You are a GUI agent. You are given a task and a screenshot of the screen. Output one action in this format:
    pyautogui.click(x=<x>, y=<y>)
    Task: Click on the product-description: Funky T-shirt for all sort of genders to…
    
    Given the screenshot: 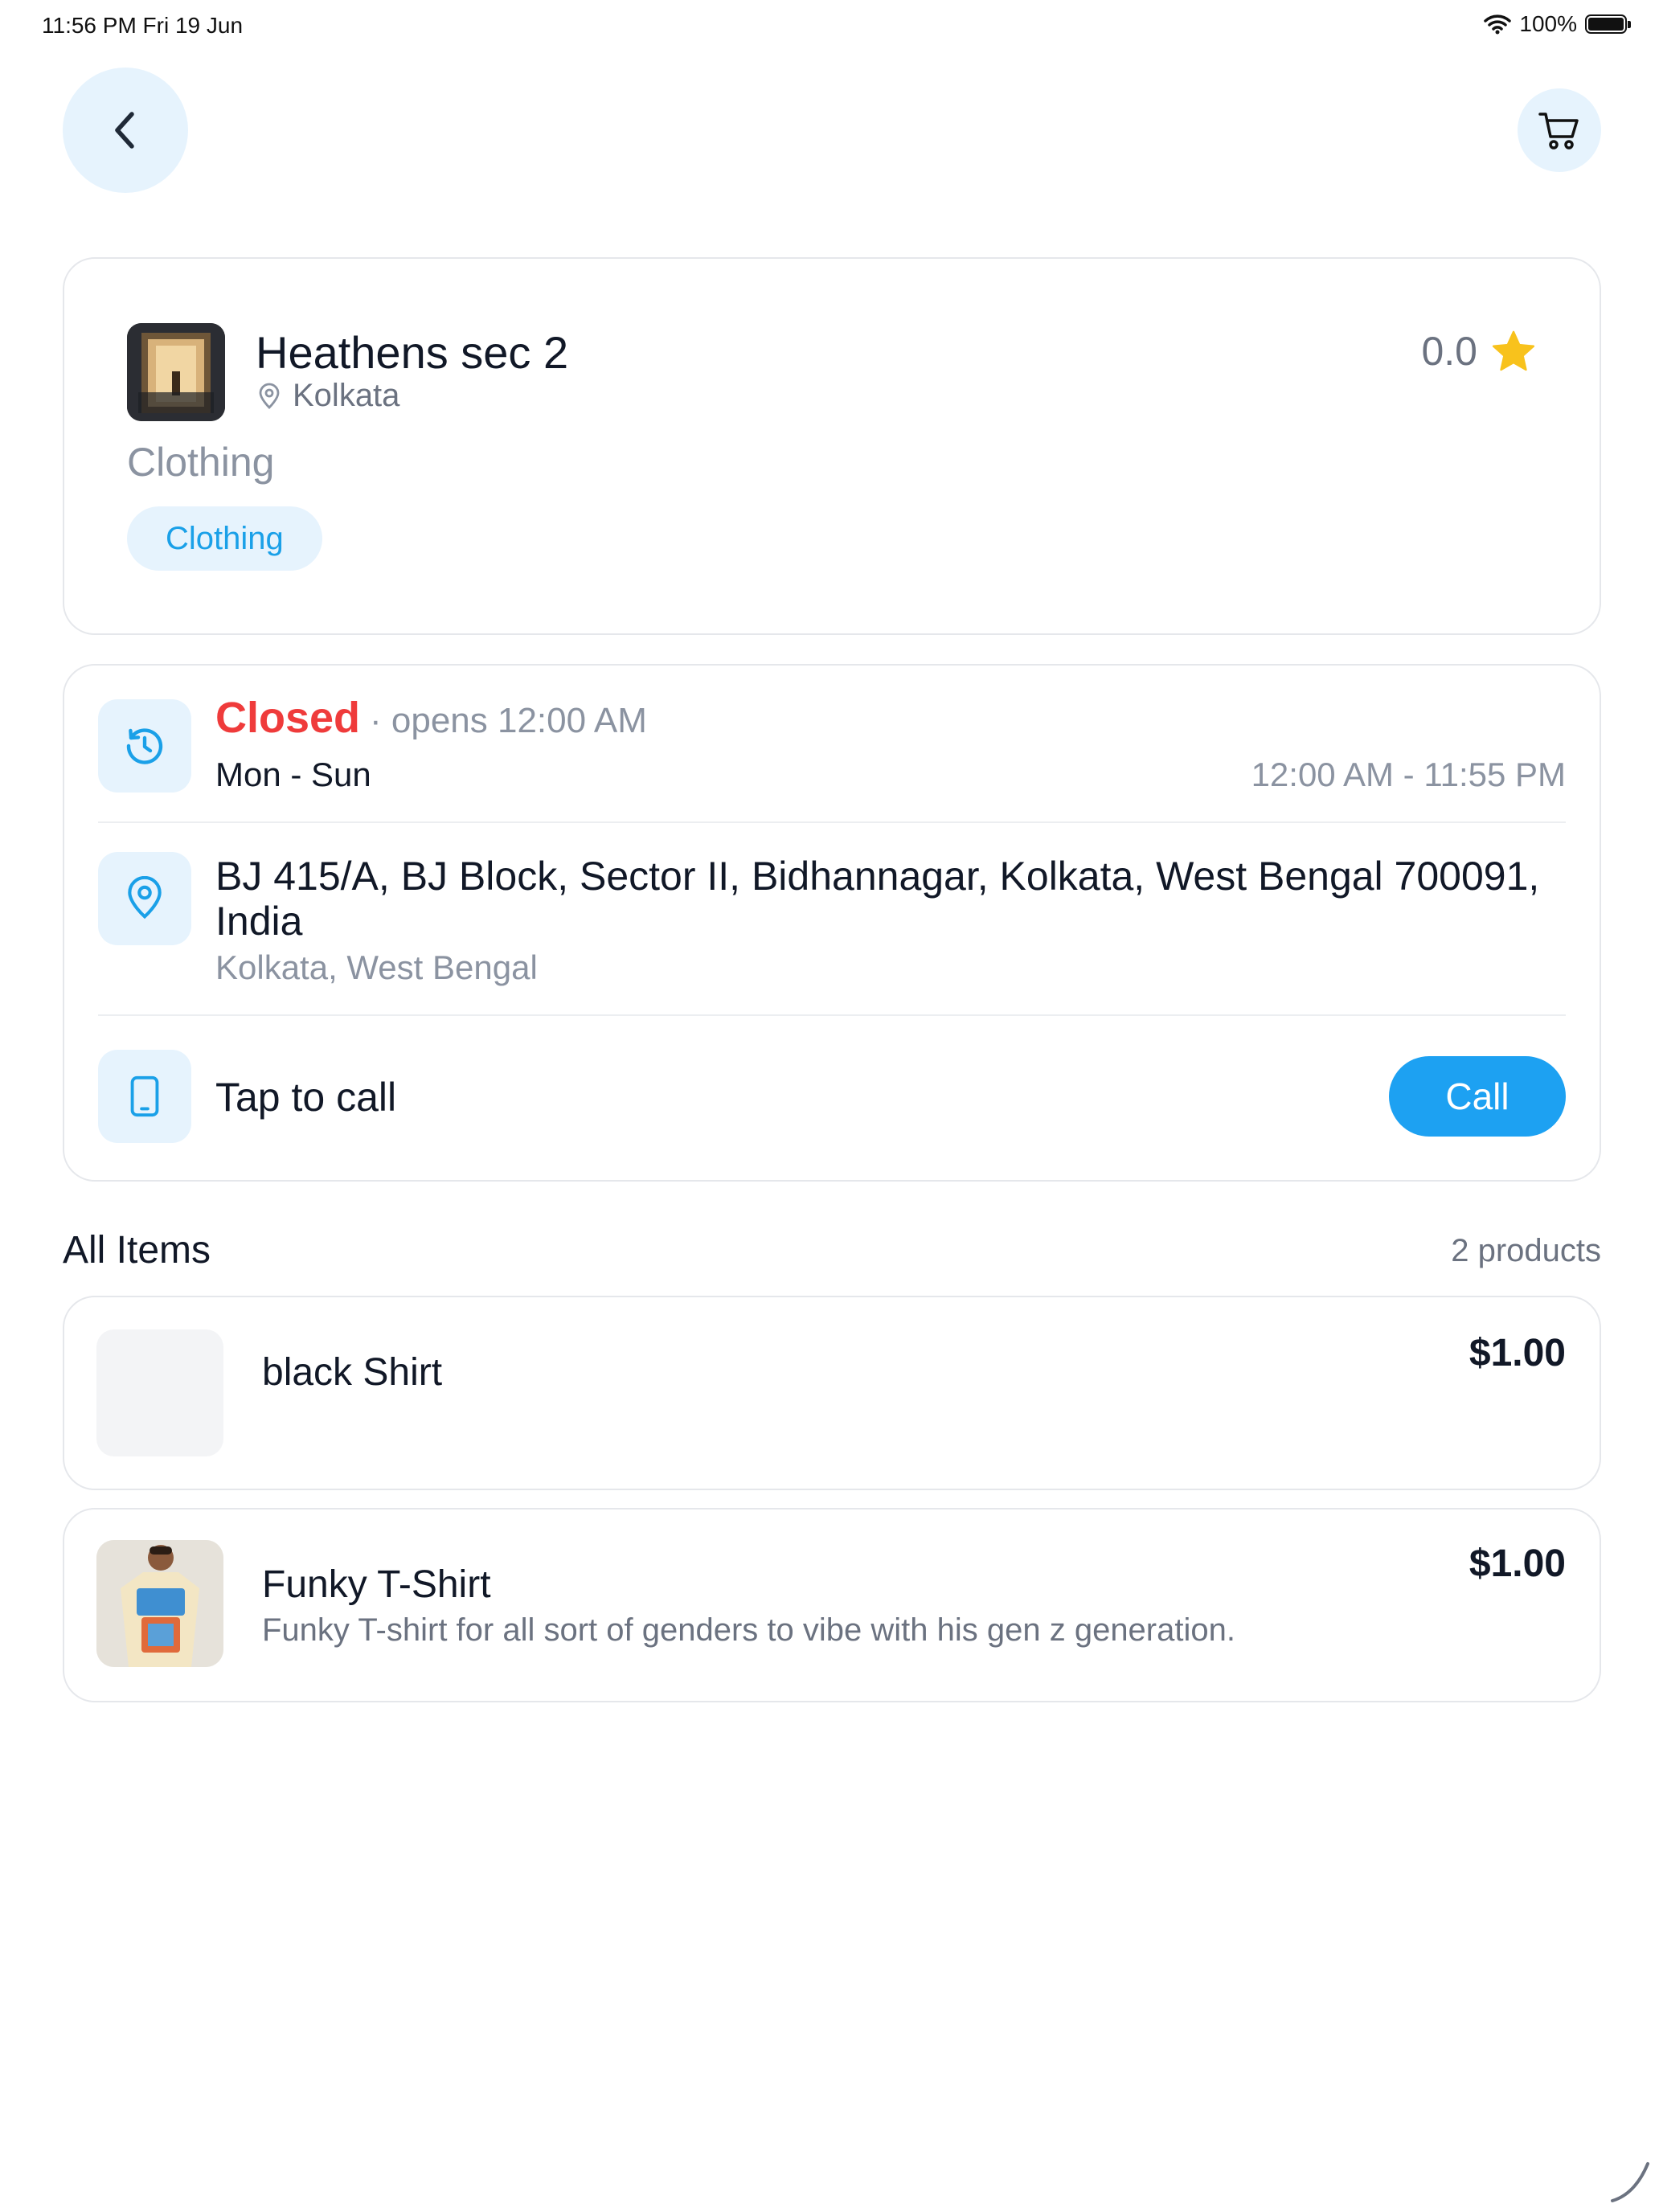 What is the action you would take?
    pyautogui.click(x=748, y=1630)
    